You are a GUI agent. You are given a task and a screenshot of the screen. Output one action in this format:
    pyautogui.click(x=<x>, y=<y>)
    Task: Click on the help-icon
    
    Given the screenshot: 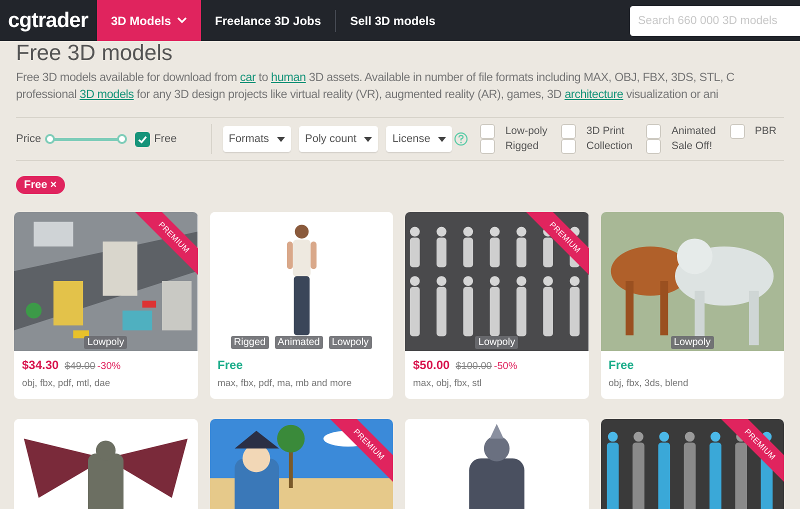 What is the action you would take?
    pyautogui.click(x=461, y=139)
    